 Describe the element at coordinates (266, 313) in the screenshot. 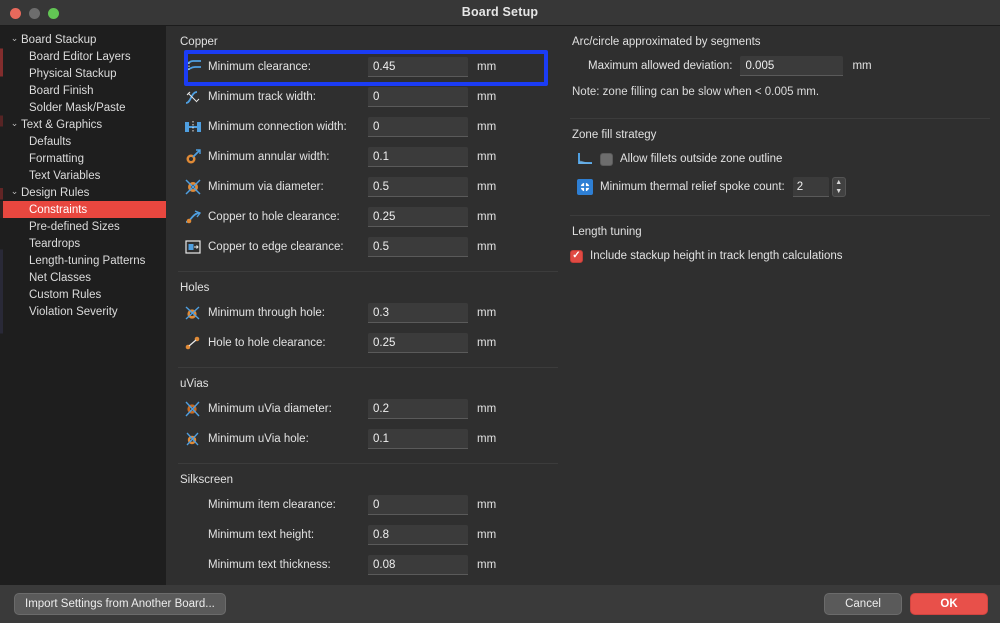

I see `constraint-label: Minimum through hole:` at that location.